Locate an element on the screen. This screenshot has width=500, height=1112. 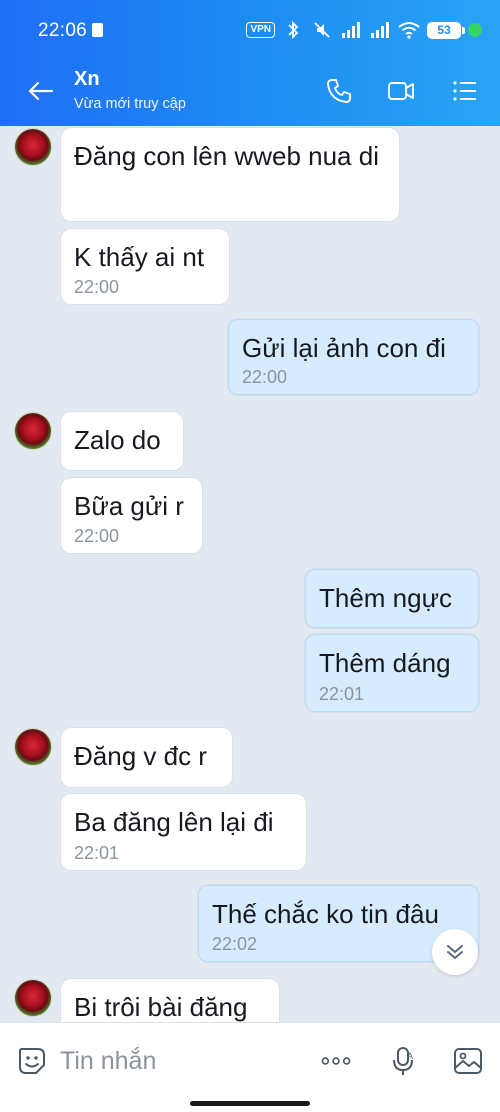
message-bubble: Thêm ngực is located at coordinates (392, 598).